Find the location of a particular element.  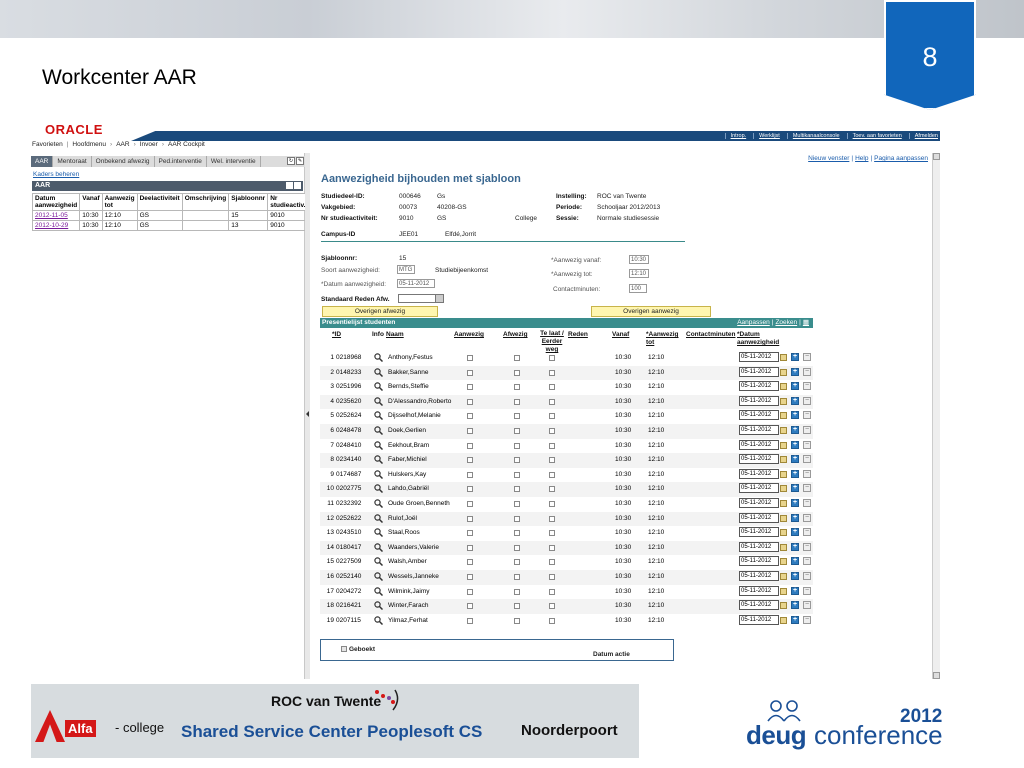

crumb-aar: AAR is located at coordinates (122, 146).